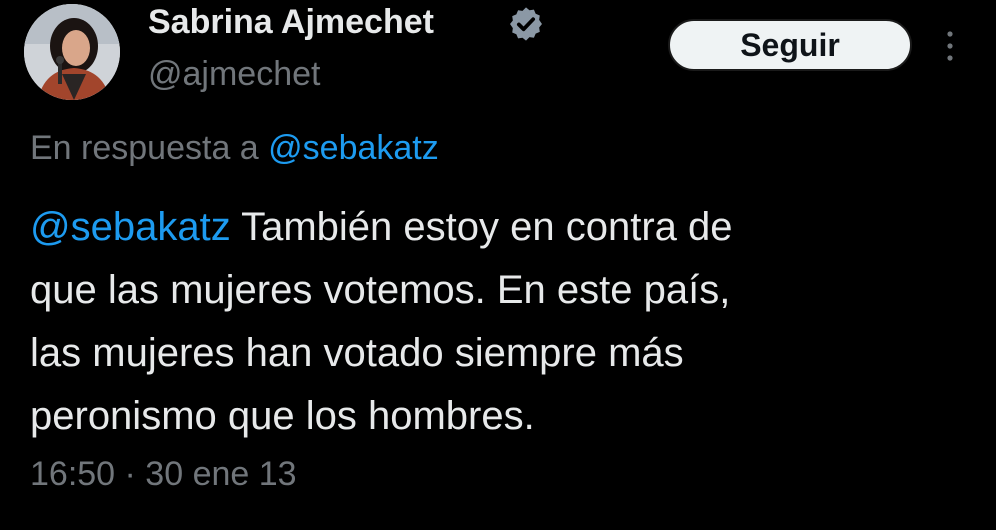 This screenshot has width=996, height=530. I want to click on avatar-image, so click(72, 52).